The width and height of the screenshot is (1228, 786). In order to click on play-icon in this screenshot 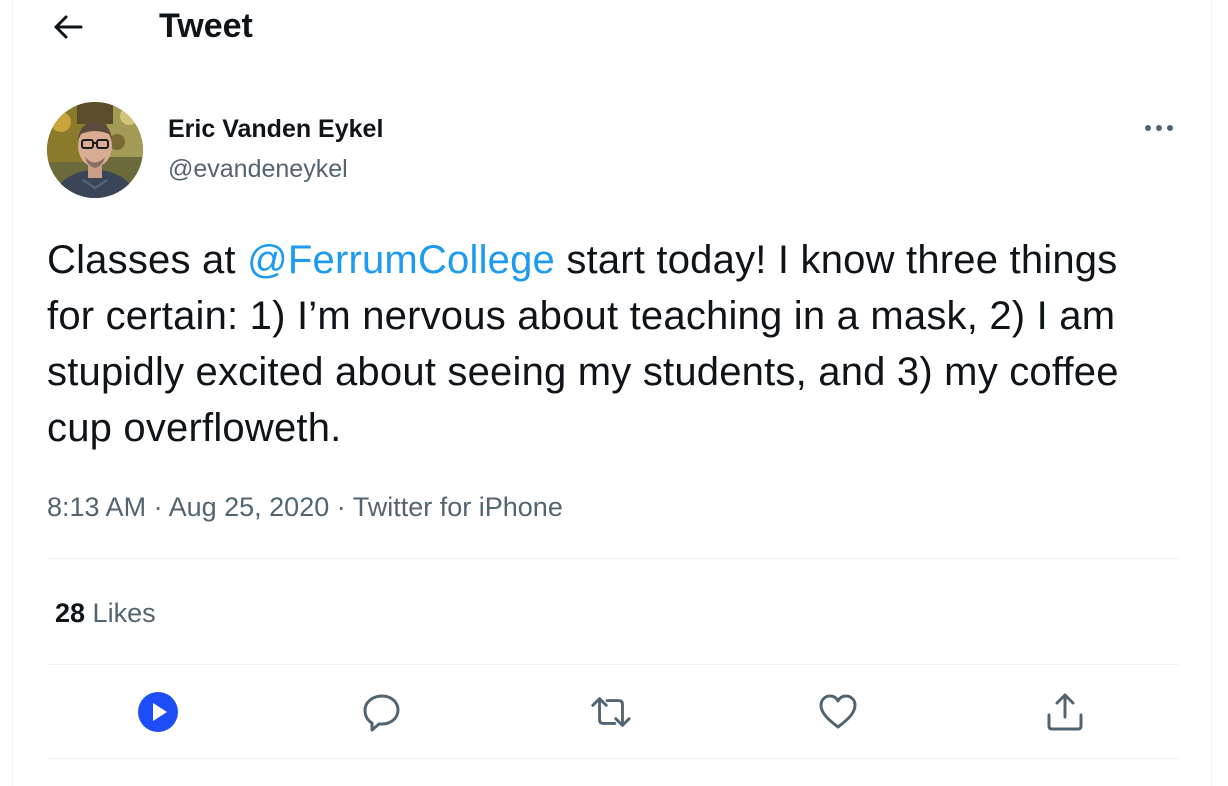, I will do `click(158, 712)`.